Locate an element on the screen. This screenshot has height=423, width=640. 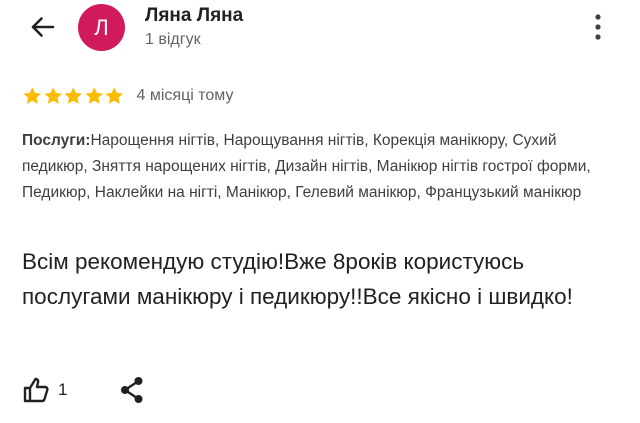
star-rating is located at coordinates (73, 96).